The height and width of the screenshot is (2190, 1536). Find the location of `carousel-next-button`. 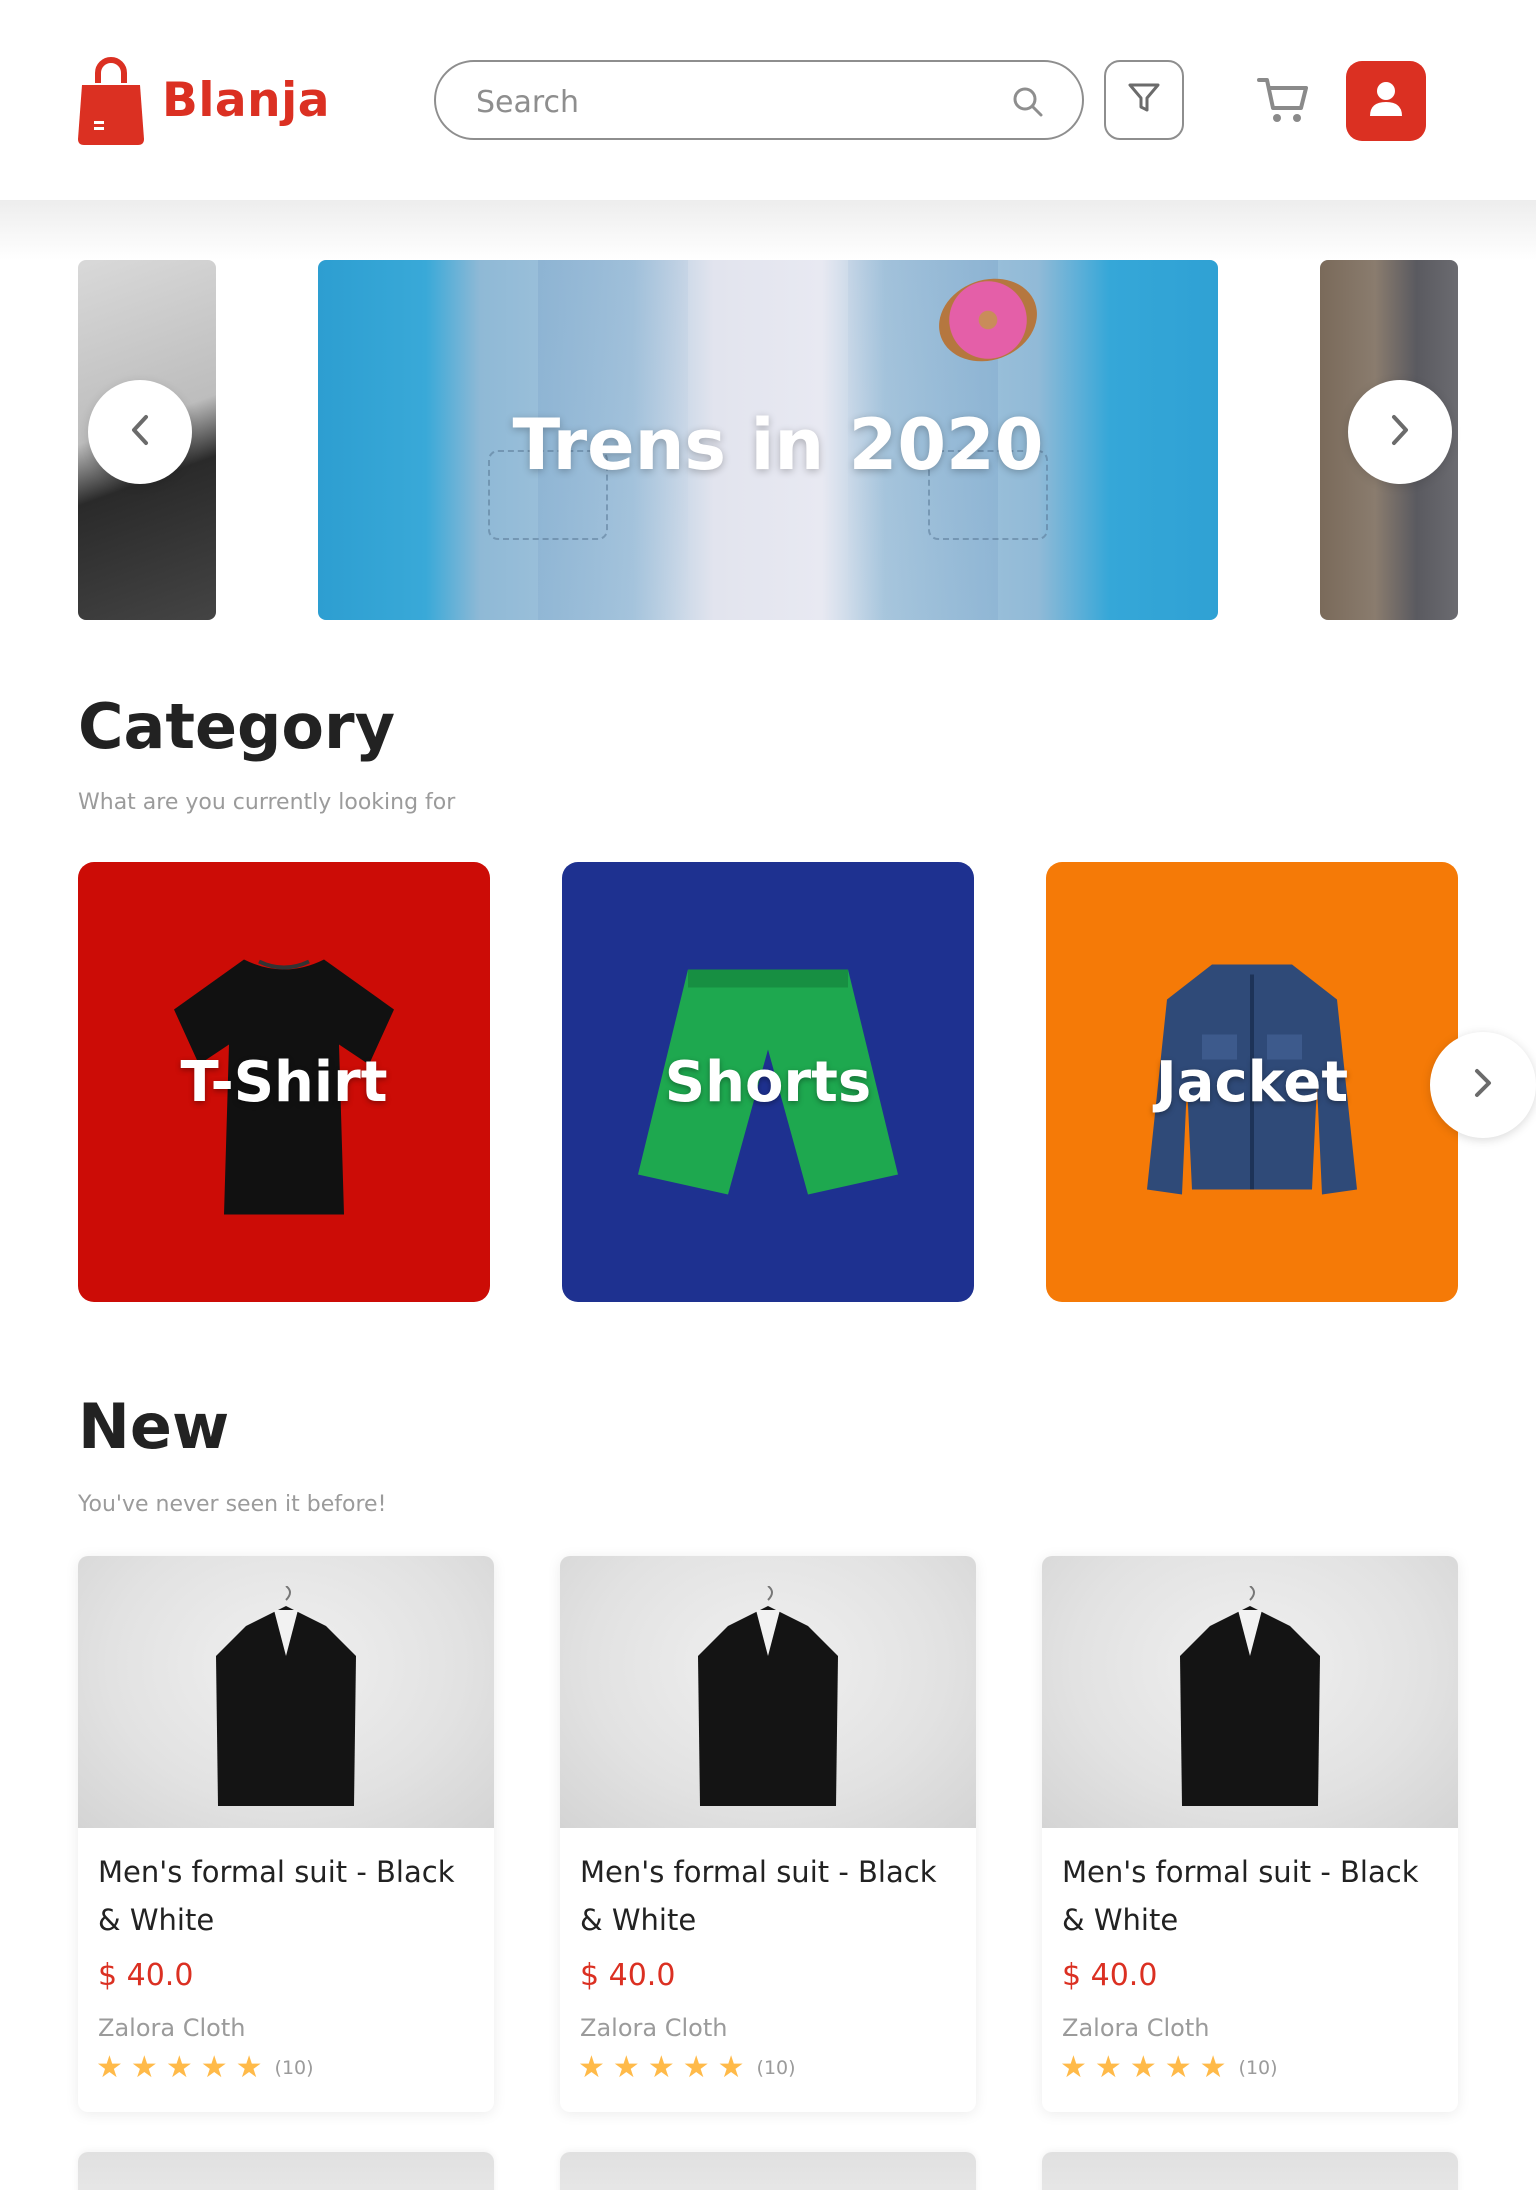

carousel-next-button is located at coordinates (1400, 432).